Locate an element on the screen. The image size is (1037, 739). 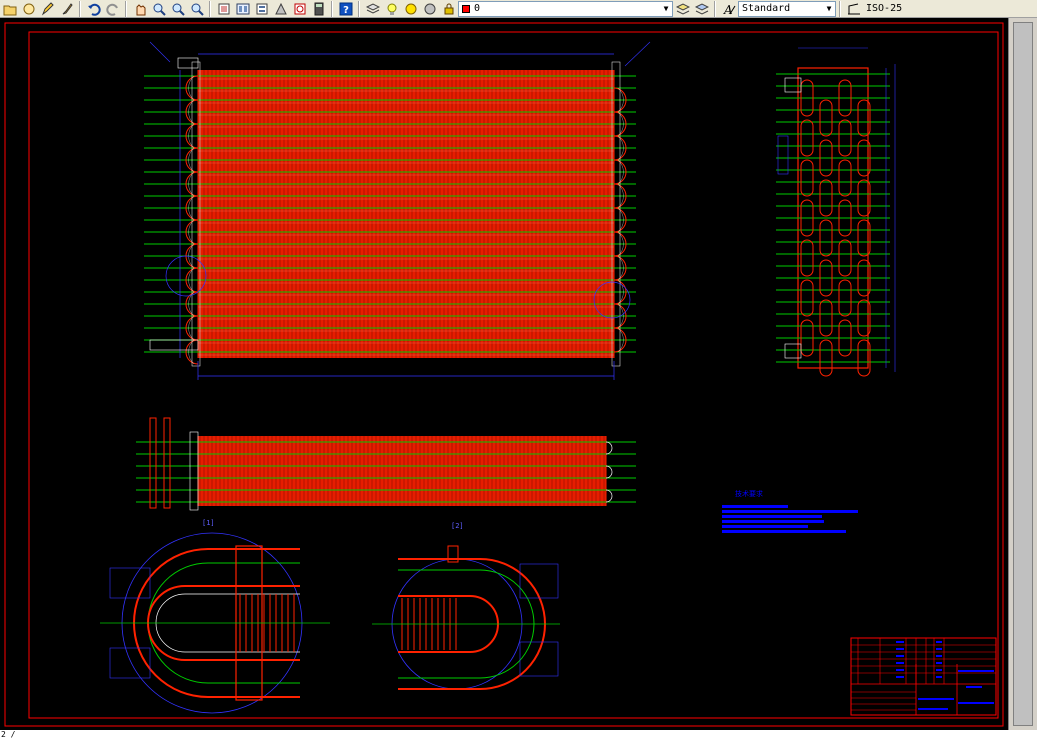
design-center-icon is located at coordinates (242, 9).